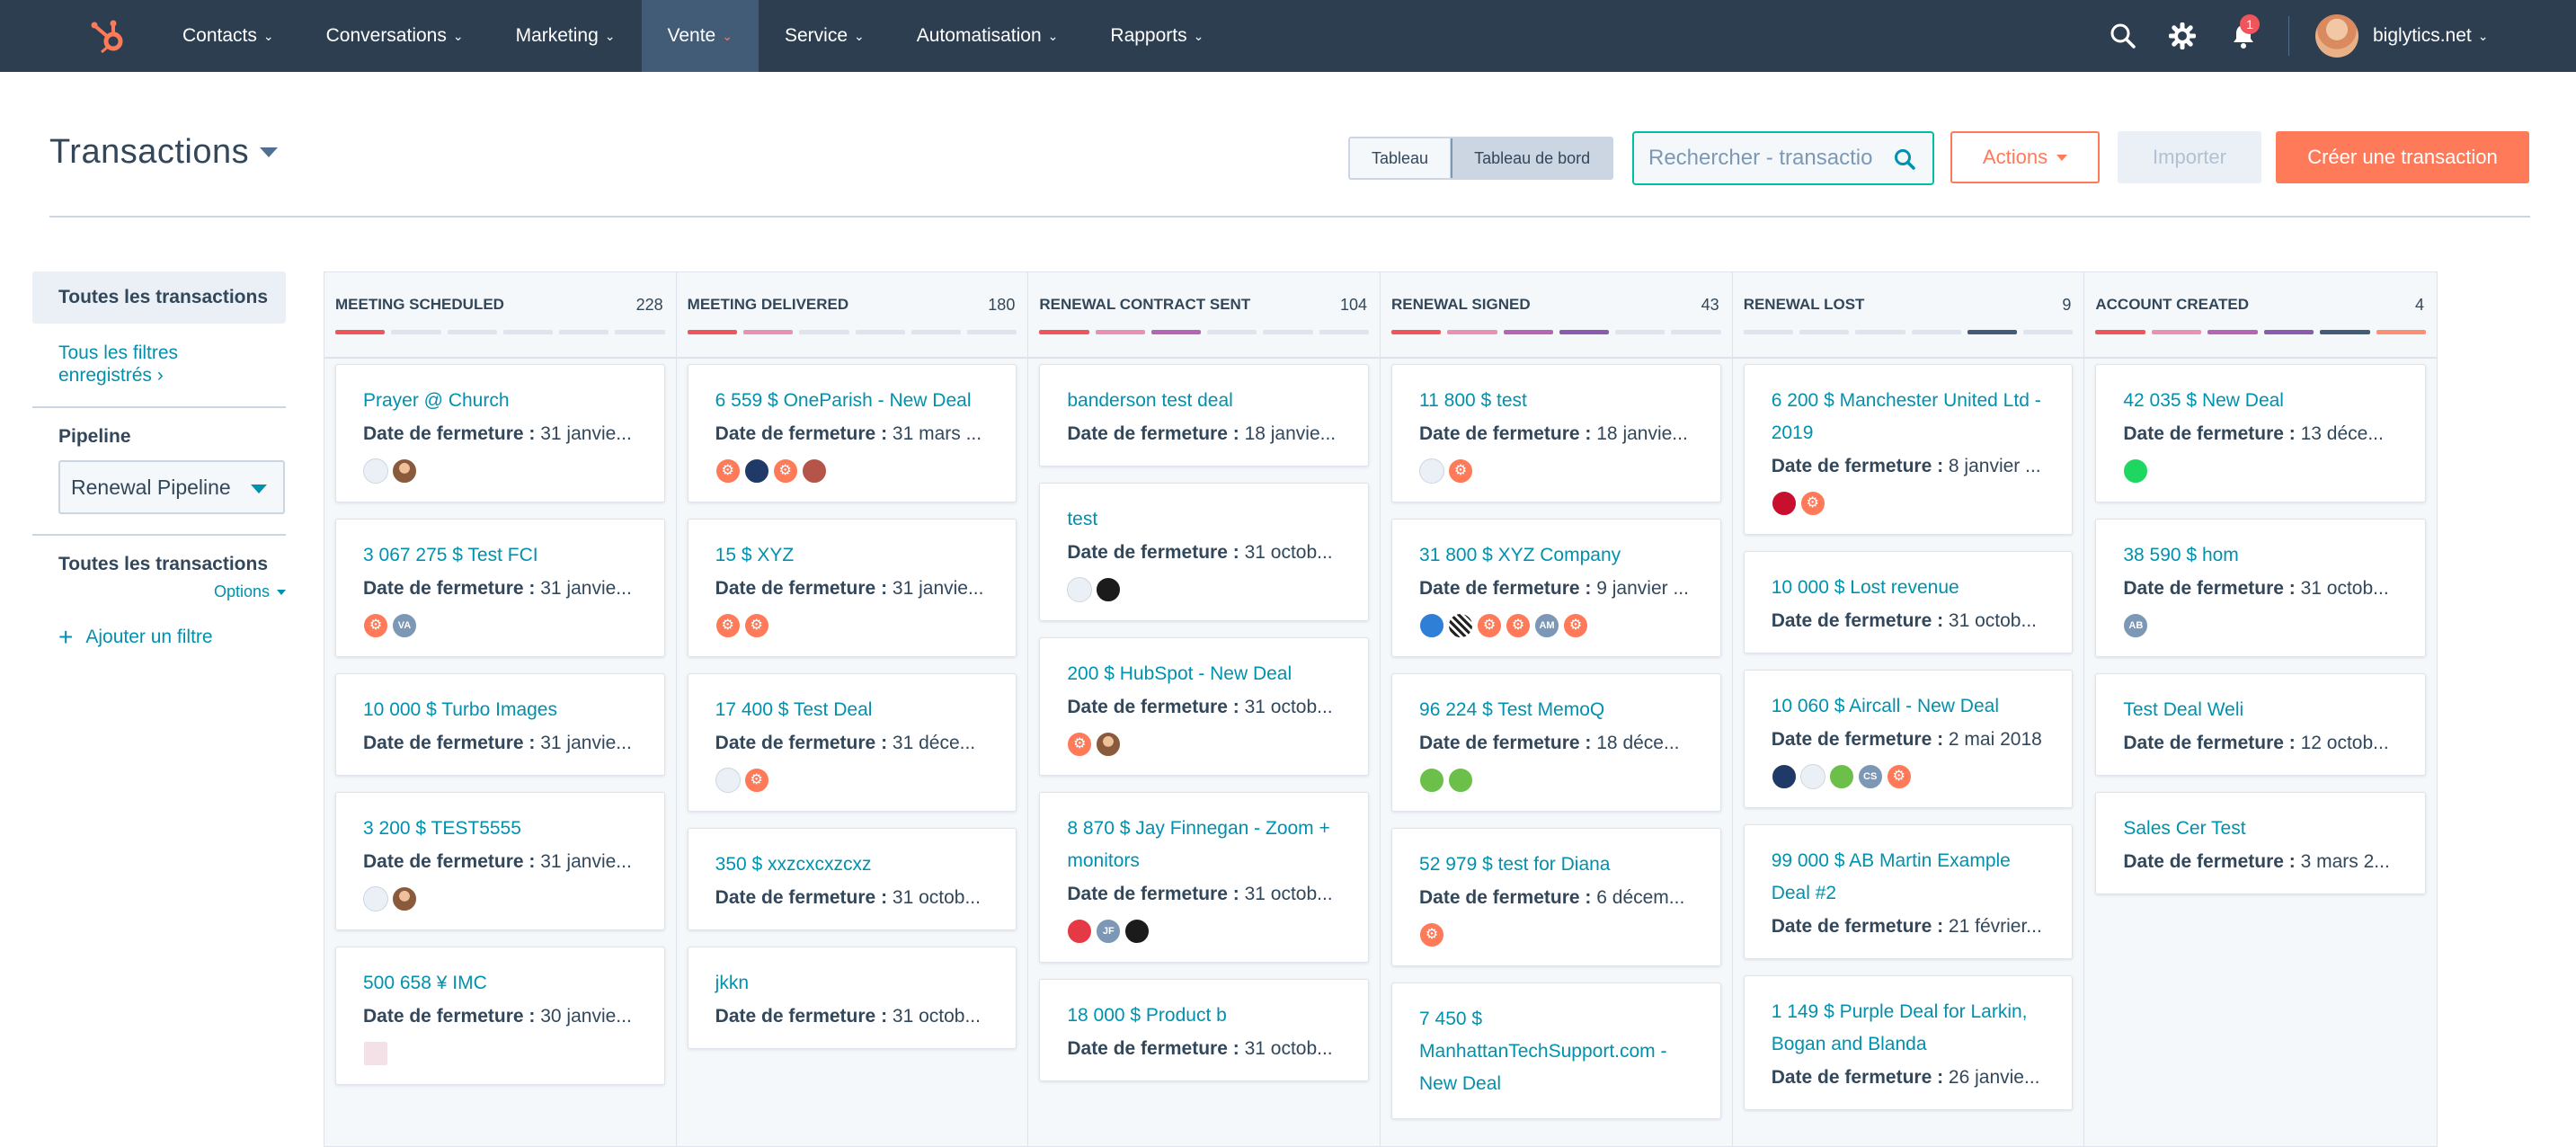 The image size is (2576, 1147). Describe the element at coordinates (1204, 519) in the screenshot. I see `deal-title: test` at that location.